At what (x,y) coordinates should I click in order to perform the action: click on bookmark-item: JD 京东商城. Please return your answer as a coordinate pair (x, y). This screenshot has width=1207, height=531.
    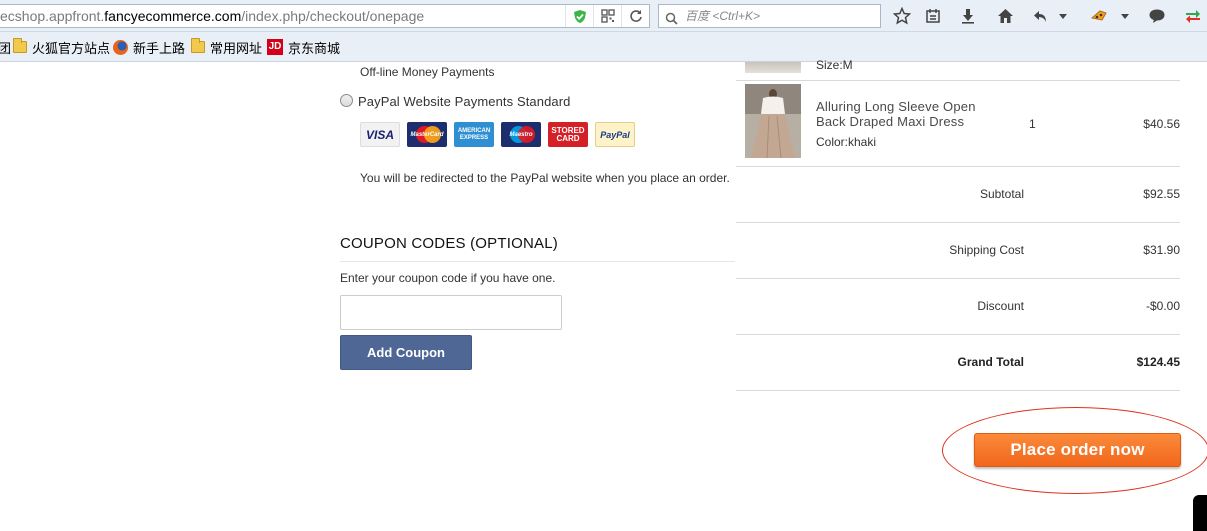
    Looking at the image, I should click on (303, 47).